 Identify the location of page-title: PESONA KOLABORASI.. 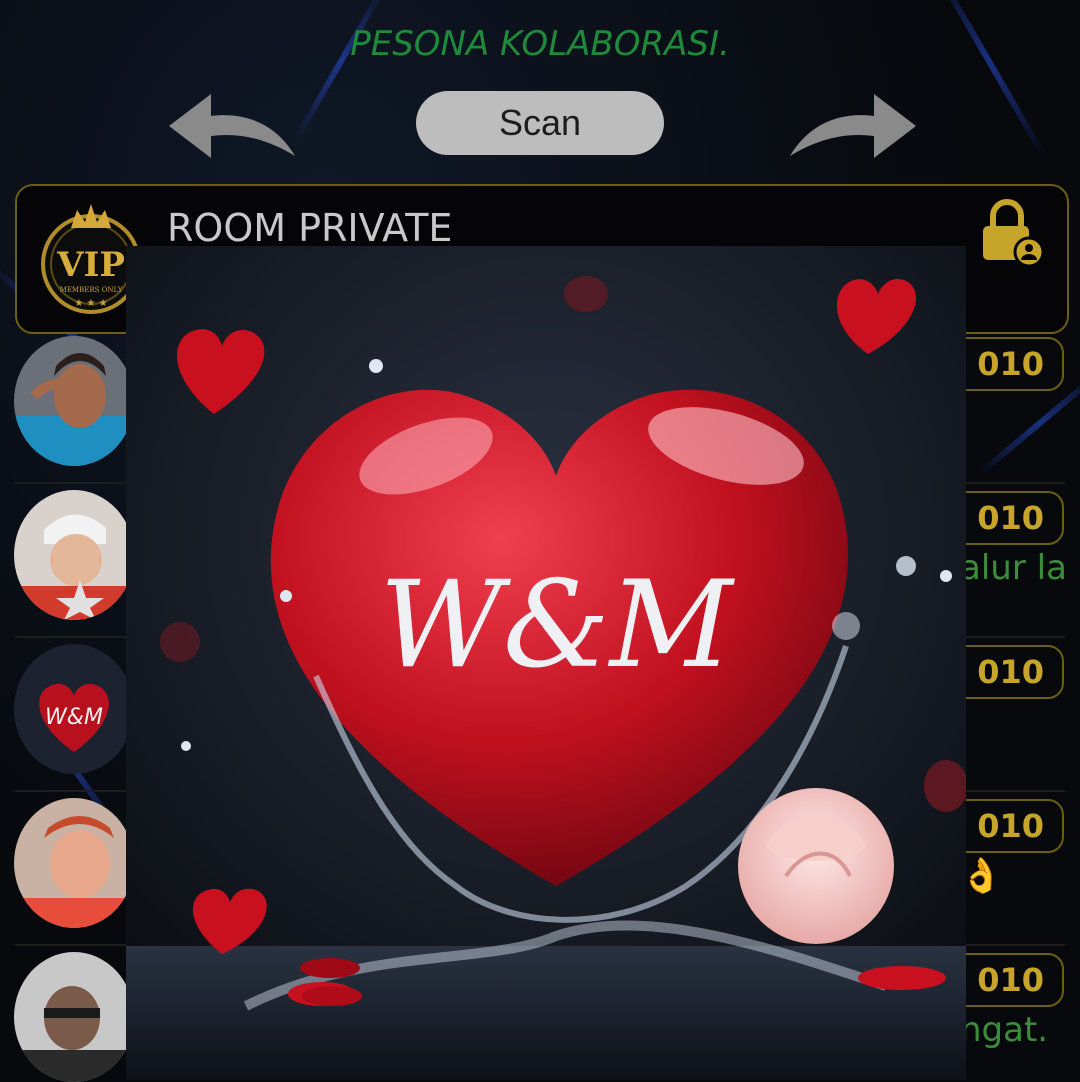
(540, 44).